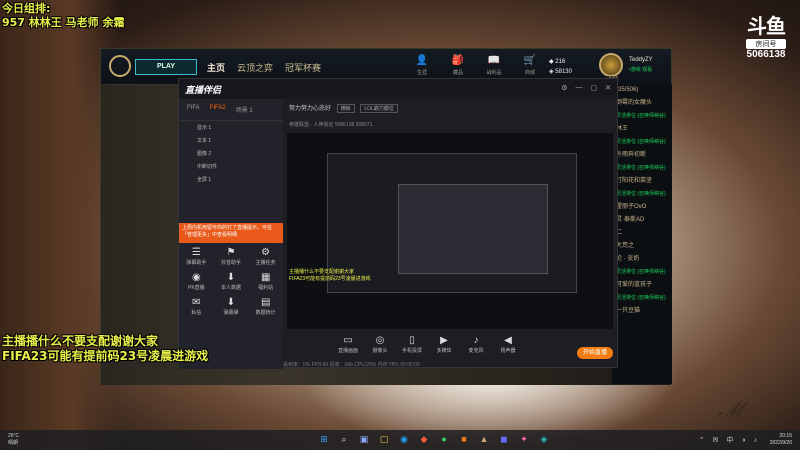  Describe the element at coordinates (642, 285) in the screenshot. I see `friend-item: 可爱的蓝孩子` at that location.